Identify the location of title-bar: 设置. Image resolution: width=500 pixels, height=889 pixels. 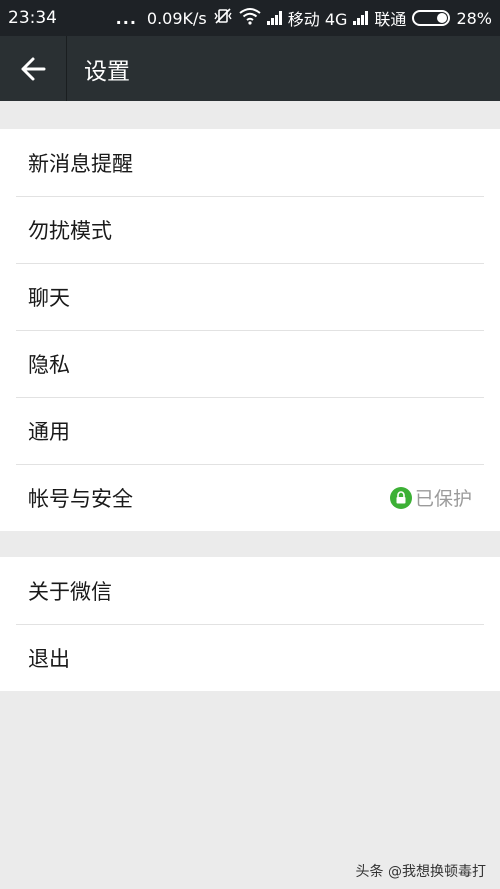
(250, 68).